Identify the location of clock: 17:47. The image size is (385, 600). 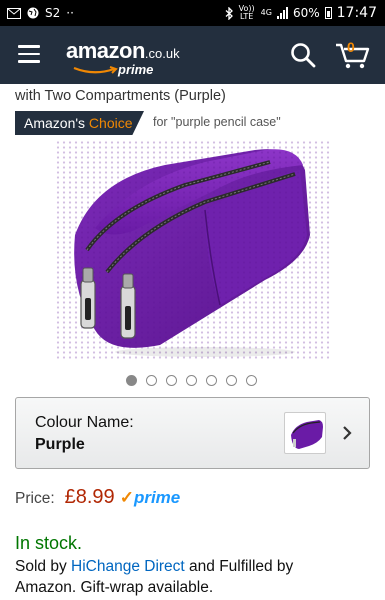
(356, 13).